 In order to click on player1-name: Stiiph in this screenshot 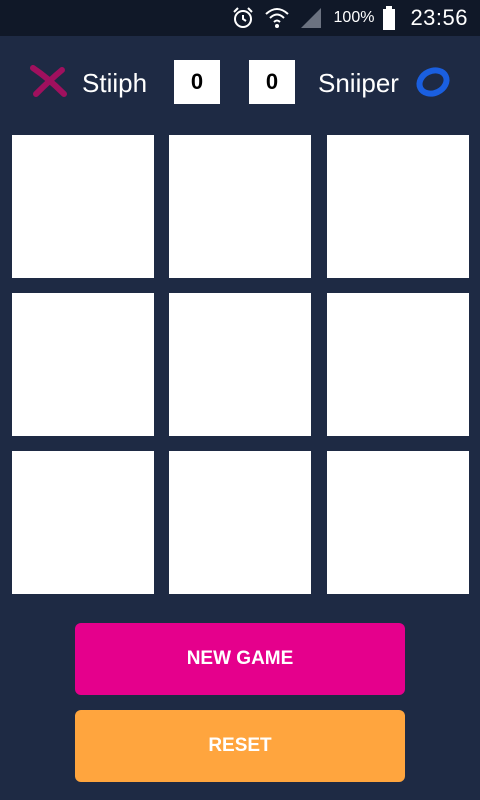, I will do `click(115, 83)`.